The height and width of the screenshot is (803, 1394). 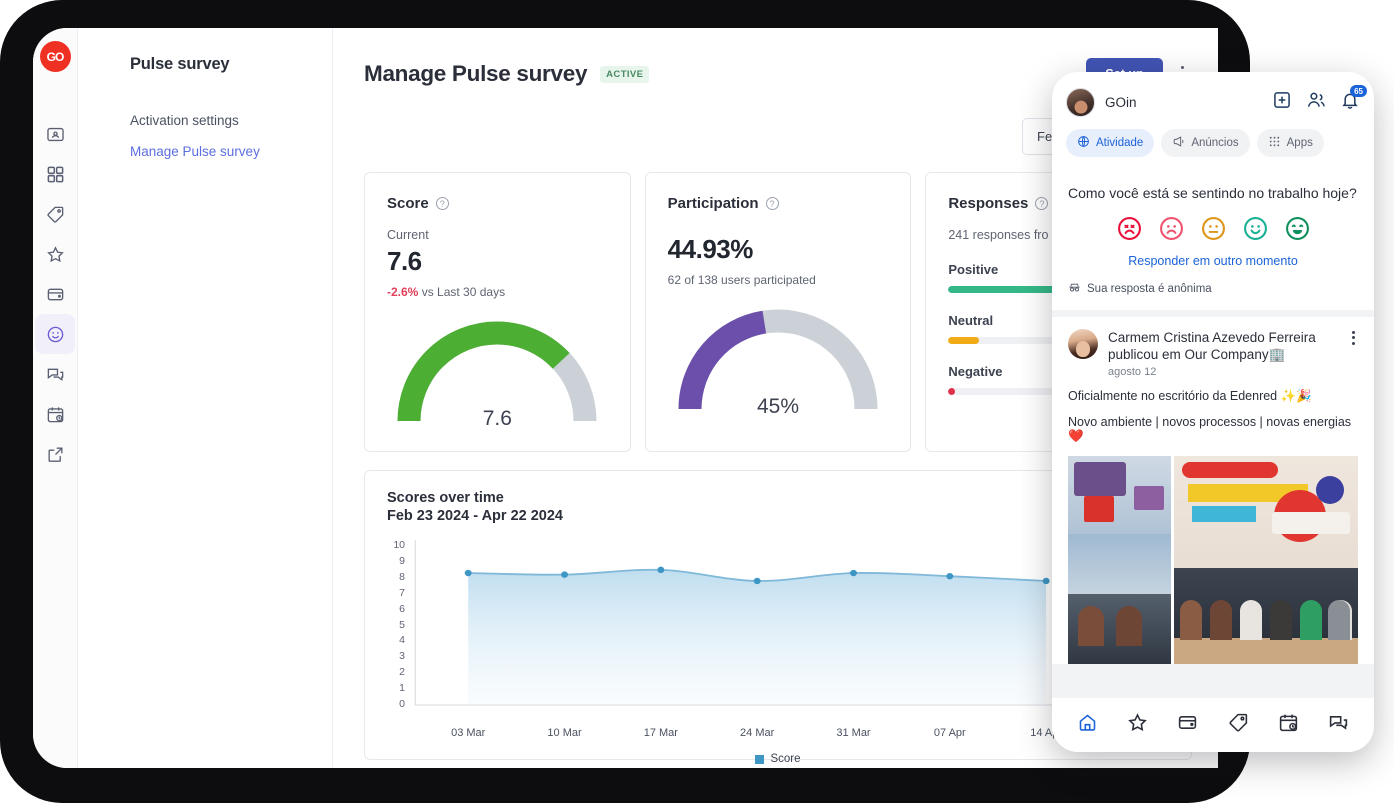 What do you see at coordinates (710, 249) in the screenshot?
I see `participation-value: 44.93%` at bounding box center [710, 249].